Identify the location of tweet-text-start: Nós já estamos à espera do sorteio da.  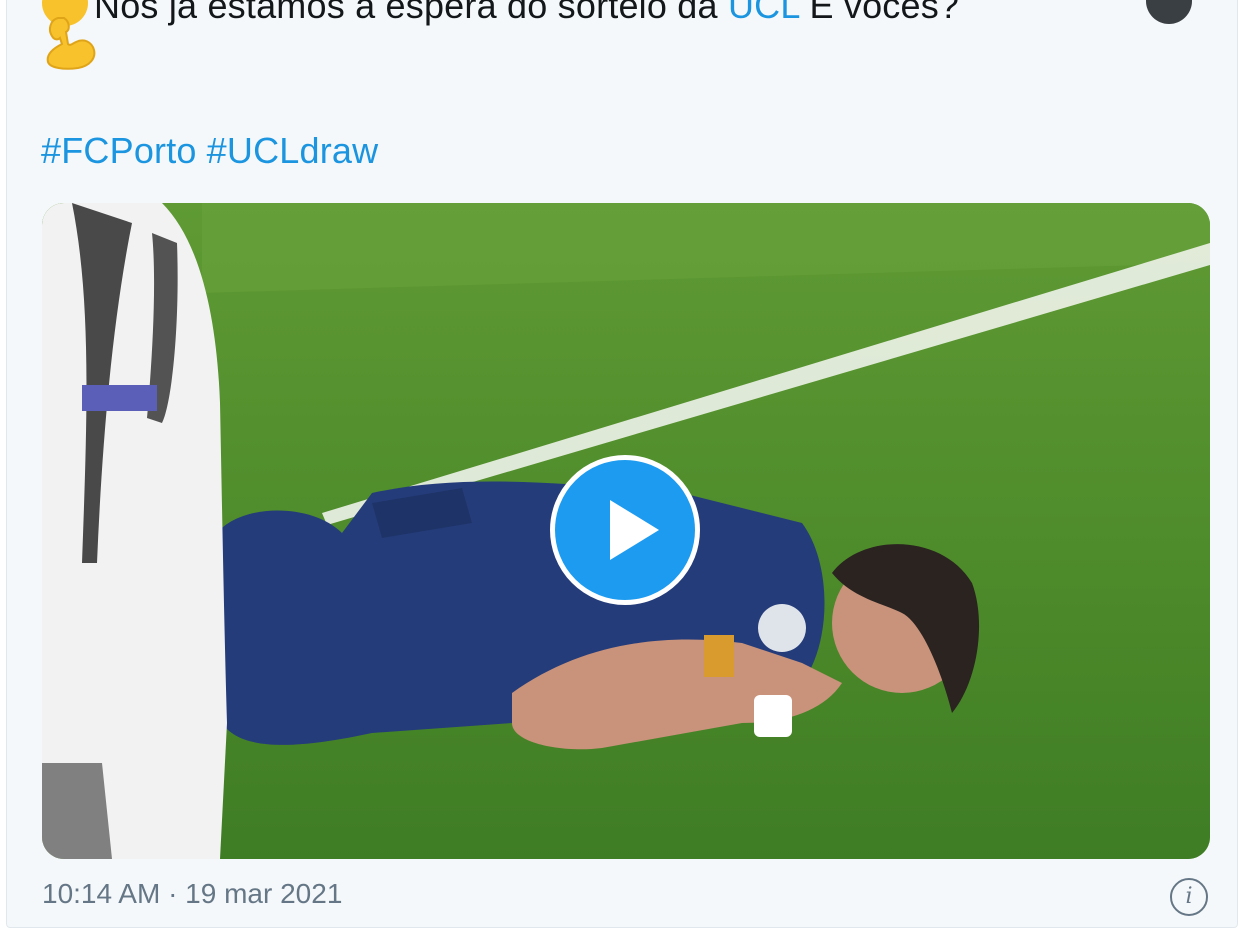
(406, 13).